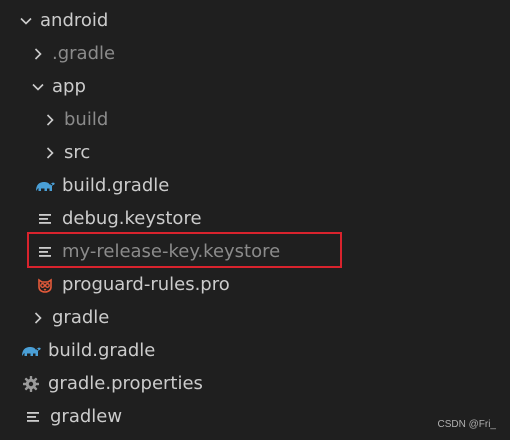  What do you see at coordinates (125, 383) in the screenshot?
I see `tree-item-label: gradle.properties` at bounding box center [125, 383].